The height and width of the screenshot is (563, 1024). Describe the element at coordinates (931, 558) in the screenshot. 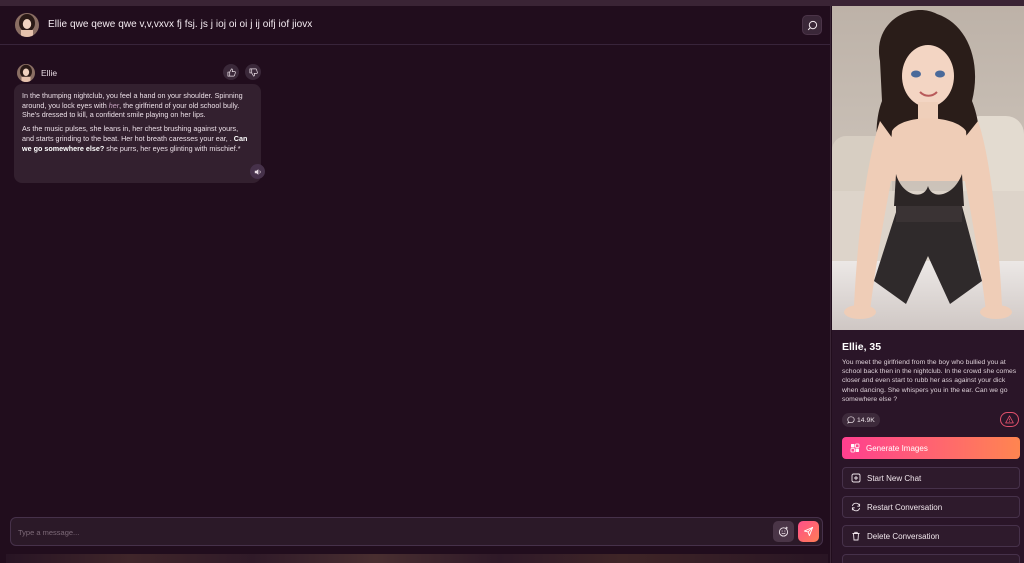

I see `more-actions-button` at that location.